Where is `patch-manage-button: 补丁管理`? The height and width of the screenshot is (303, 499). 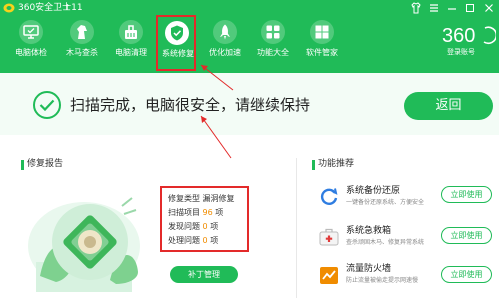 patch-manage-button: 补丁管理 is located at coordinates (204, 274).